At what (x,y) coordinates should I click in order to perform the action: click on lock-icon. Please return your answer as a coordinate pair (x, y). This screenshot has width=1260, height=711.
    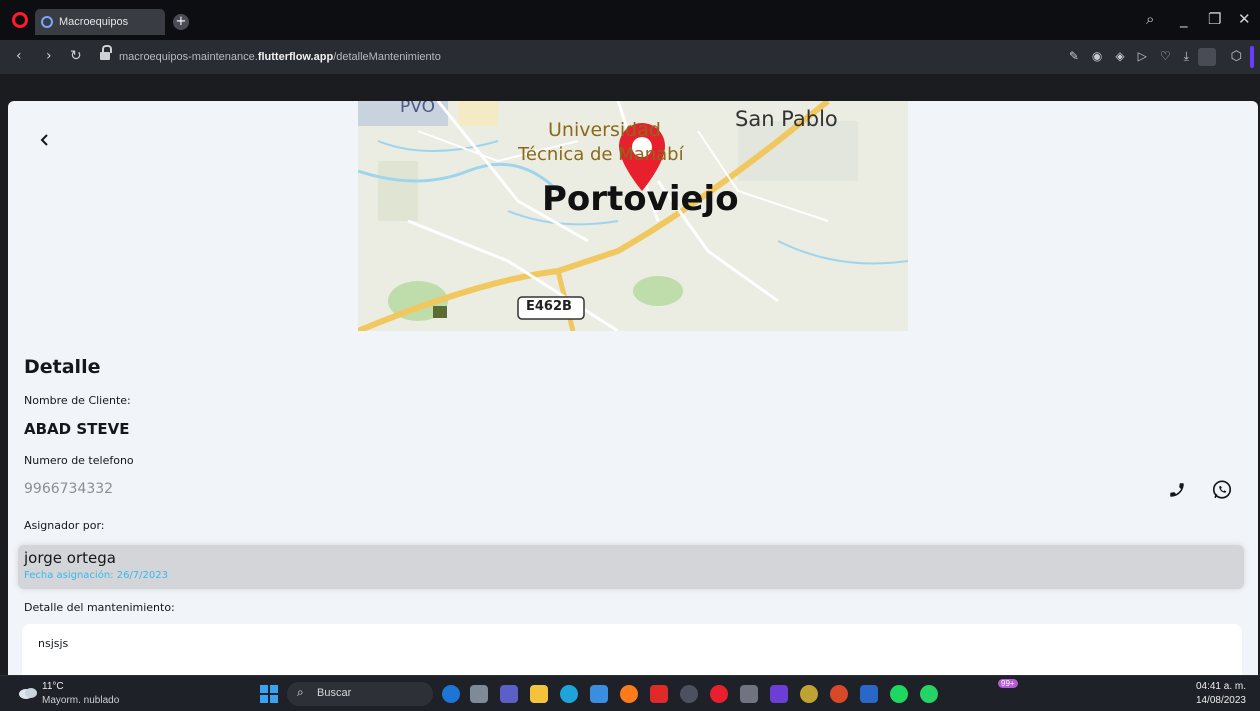
    Looking at the image, I should click on (106, 53).